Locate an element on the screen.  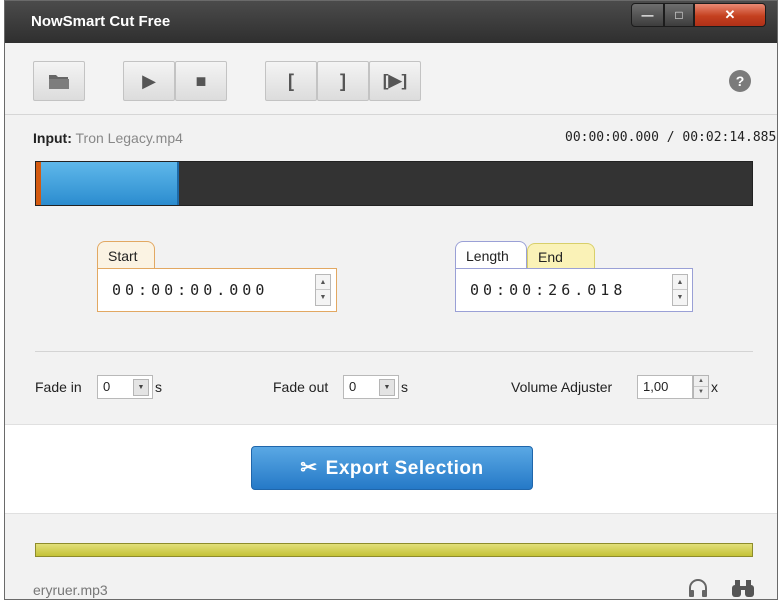
input-filename: Tron Legacy.mp4 is located at coordinates (129, 138).